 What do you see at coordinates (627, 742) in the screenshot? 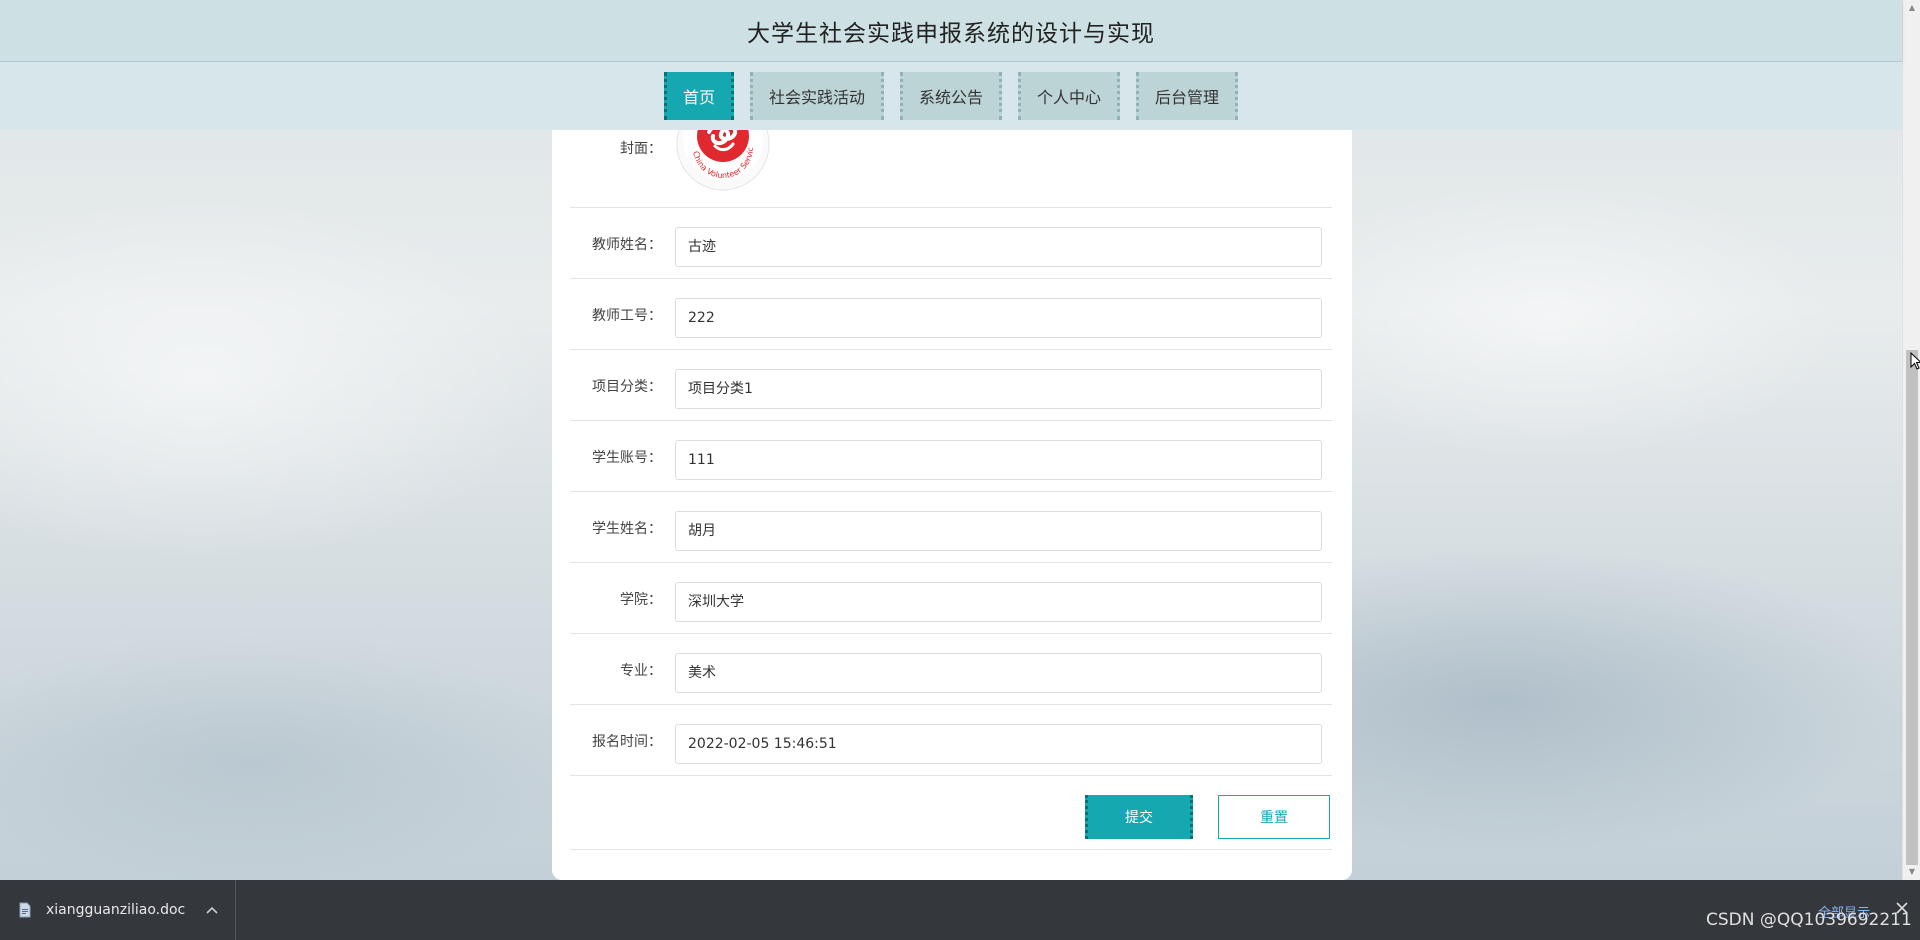
I see `field-label: 报名时间：` at bounding box center [627, 742].